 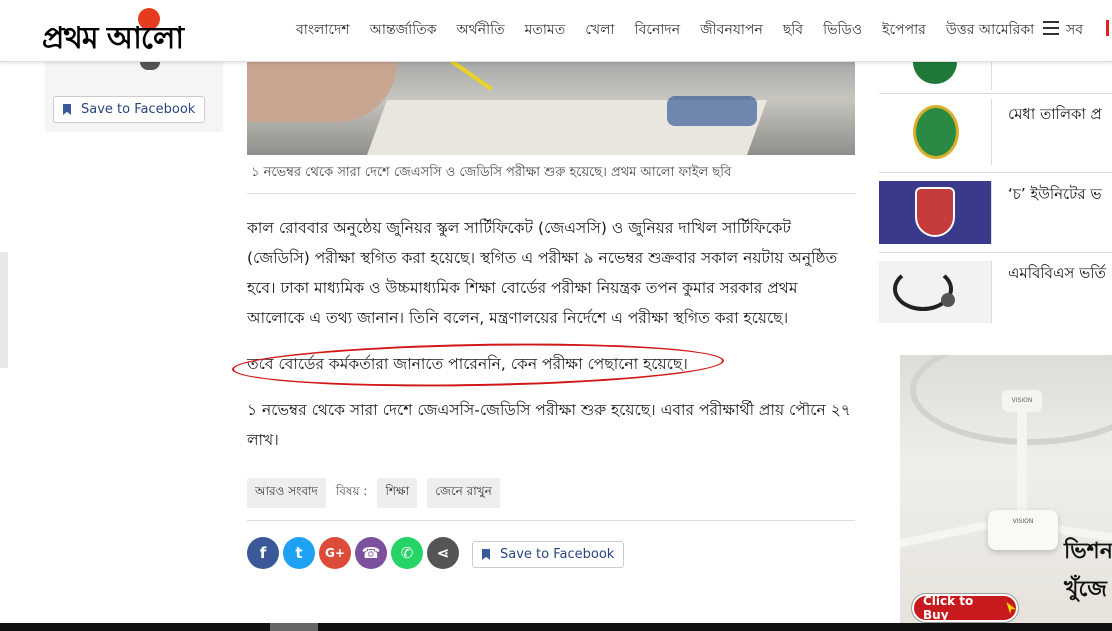 I want to click on whatsapp-icon: ✆, so click(x=407, y=553).